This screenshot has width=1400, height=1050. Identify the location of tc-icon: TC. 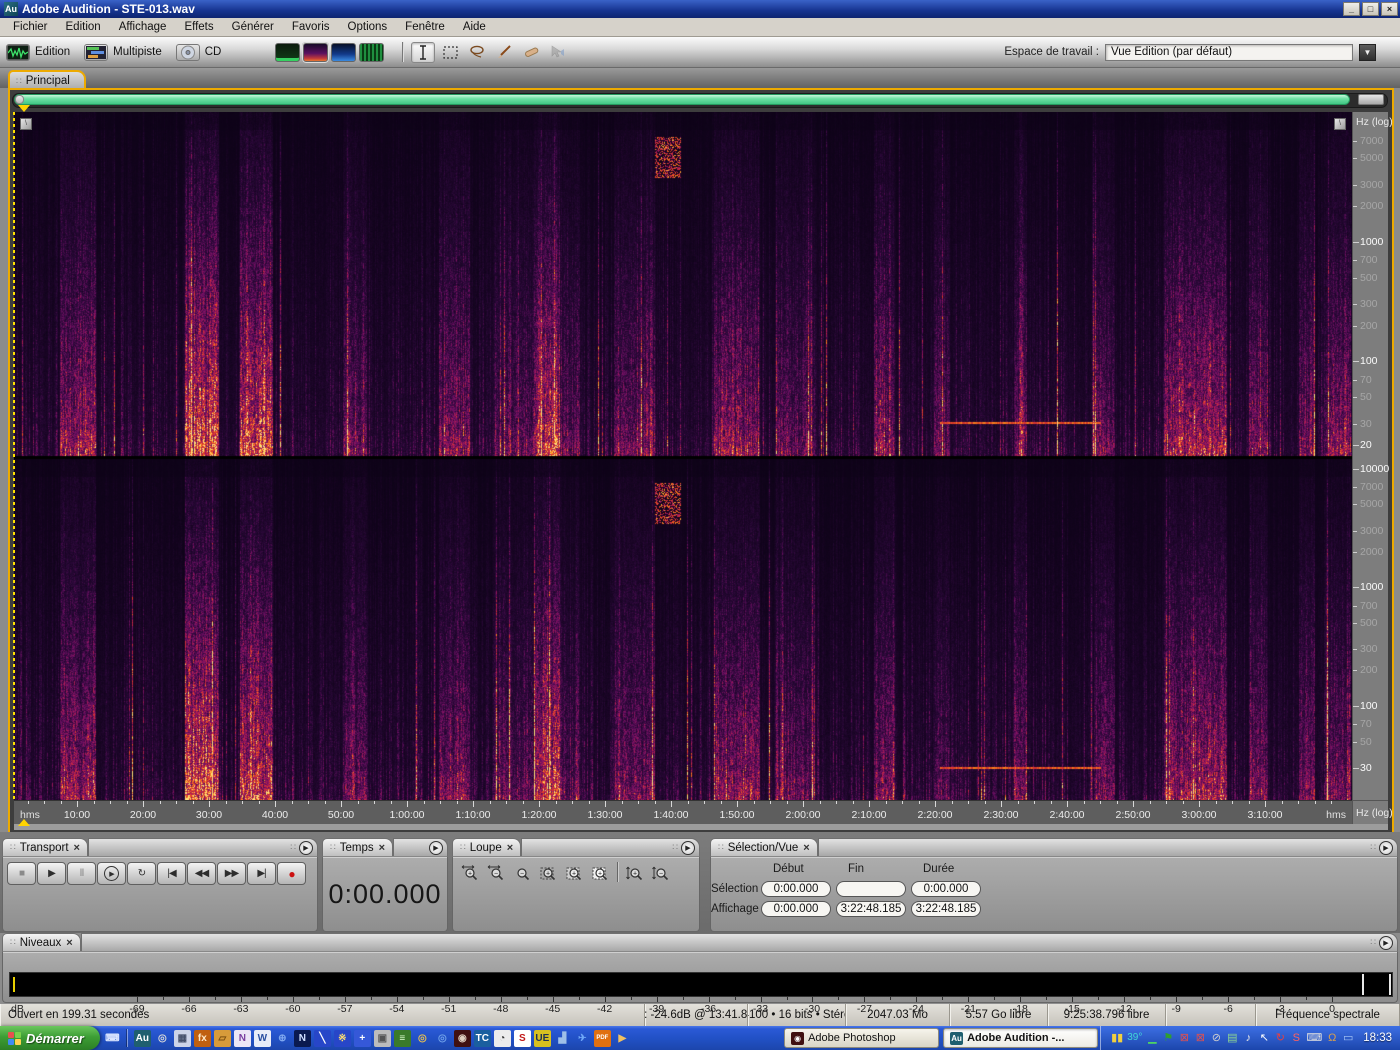
(482, 1038).